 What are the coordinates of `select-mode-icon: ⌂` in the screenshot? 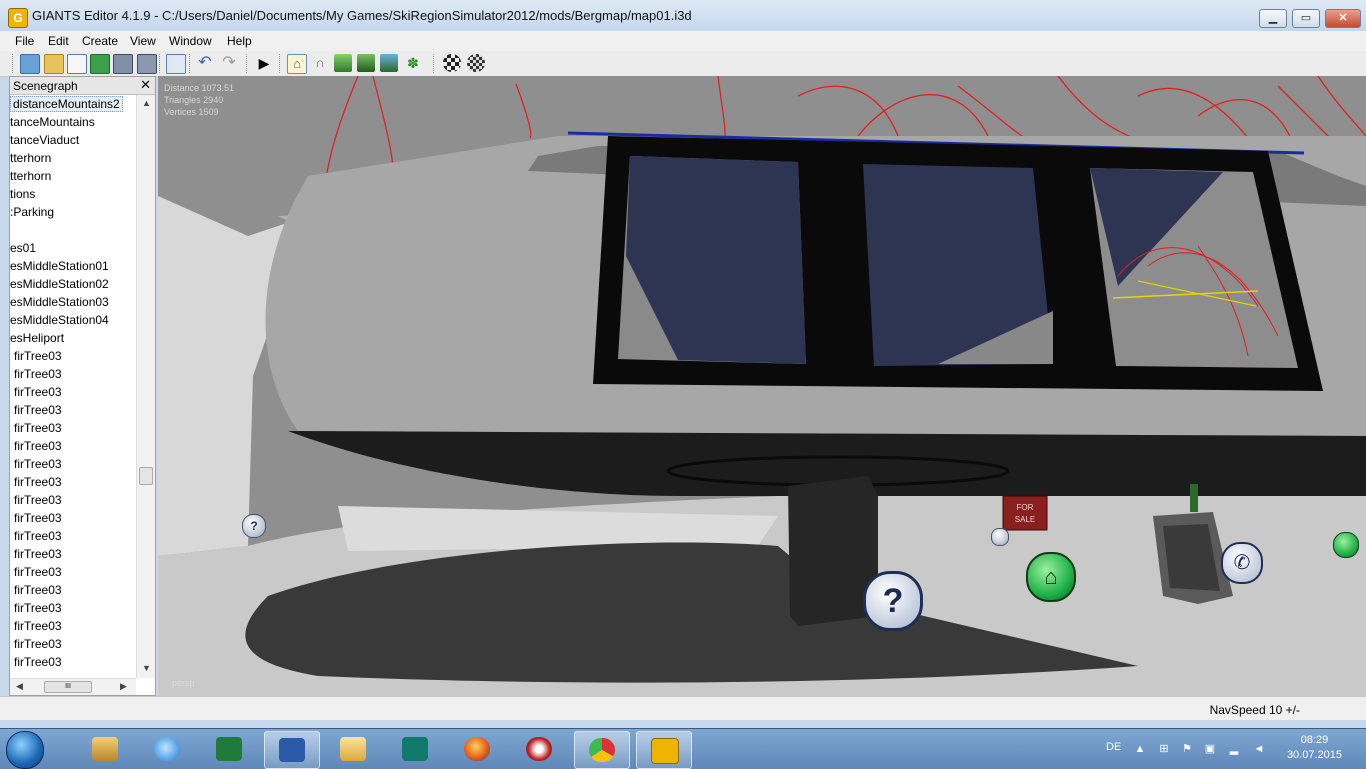 It's located at (297, 64).